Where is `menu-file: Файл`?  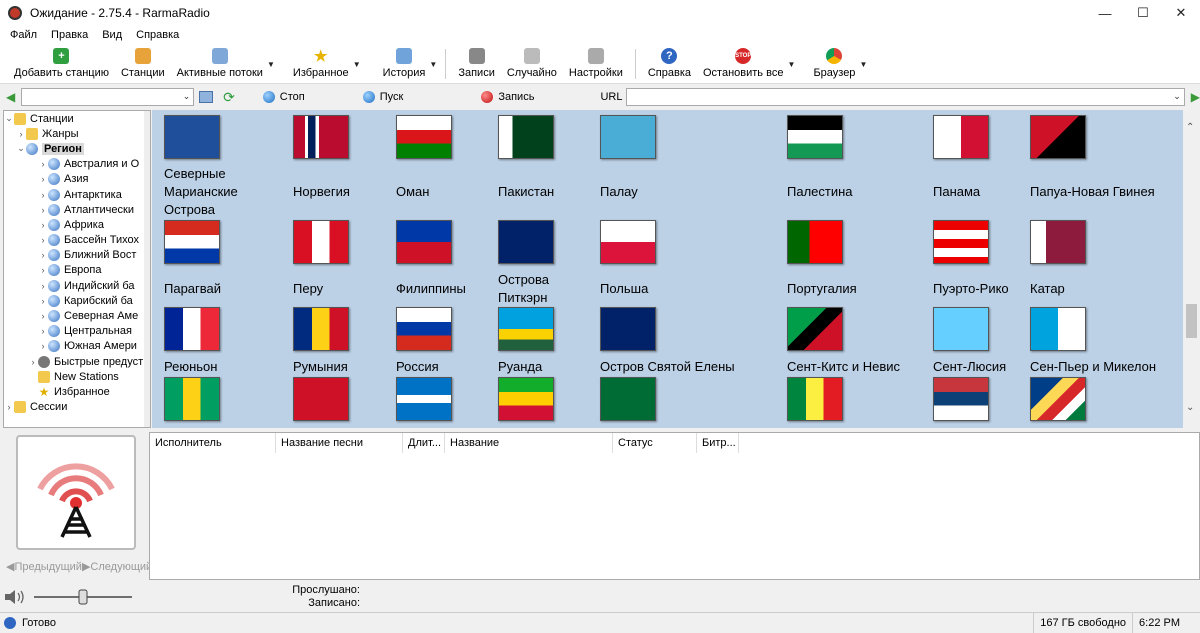
menu-file: Файл is located at coordinates (23, 35).